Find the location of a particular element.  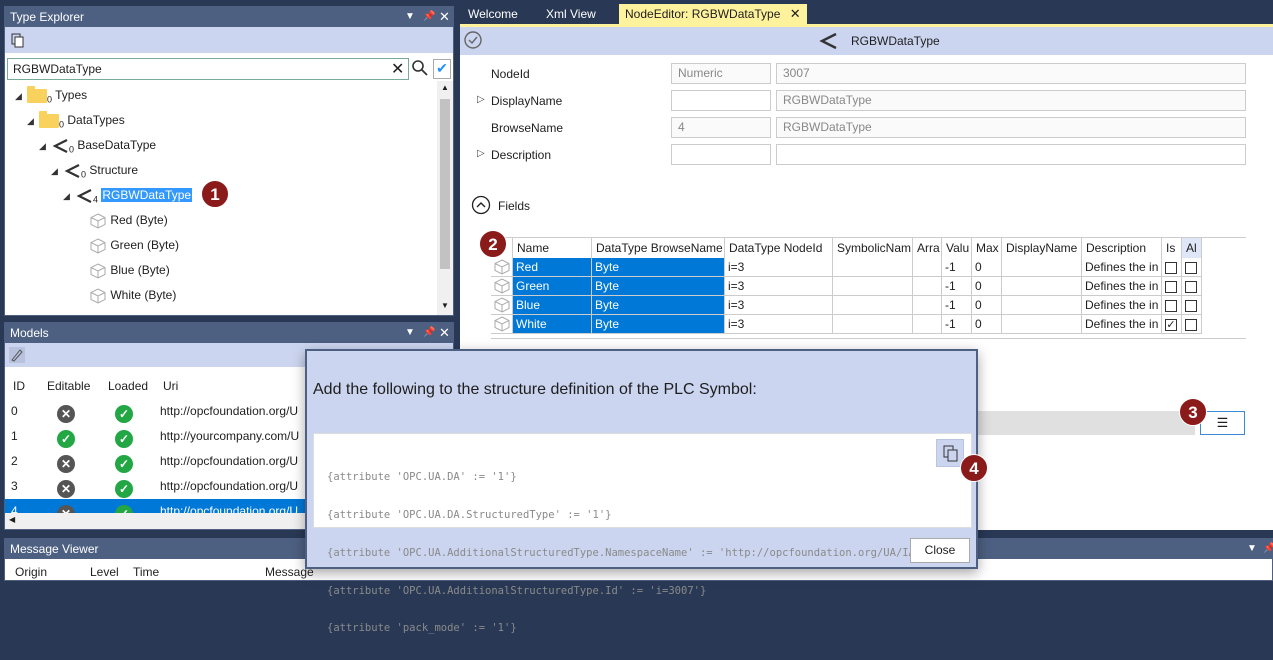

column-value: Valu is located at coordinates (957, 248).